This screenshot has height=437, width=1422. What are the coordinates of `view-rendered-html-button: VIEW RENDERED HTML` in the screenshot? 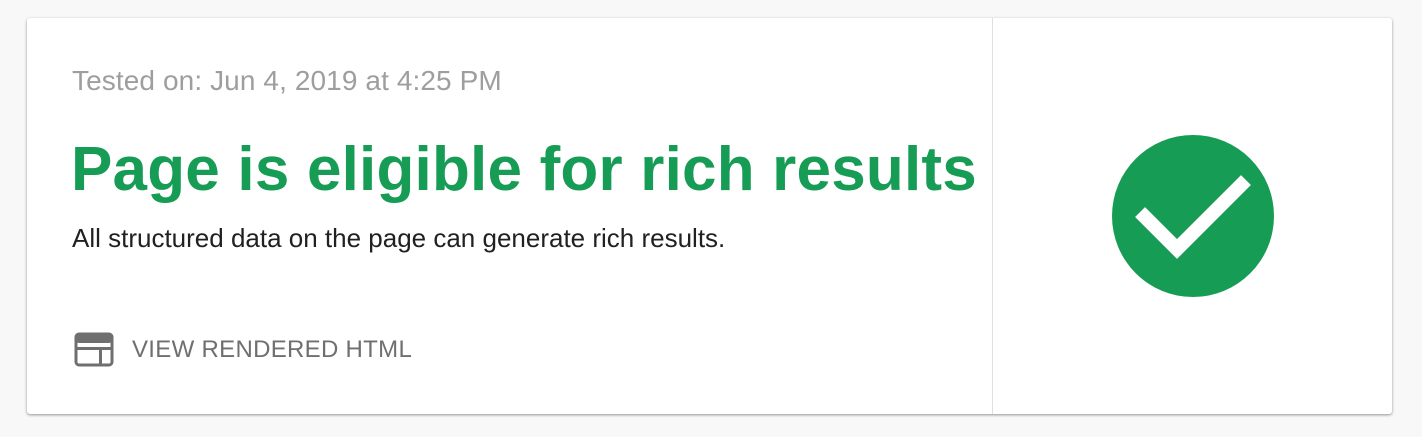 It's located at (243, 350).